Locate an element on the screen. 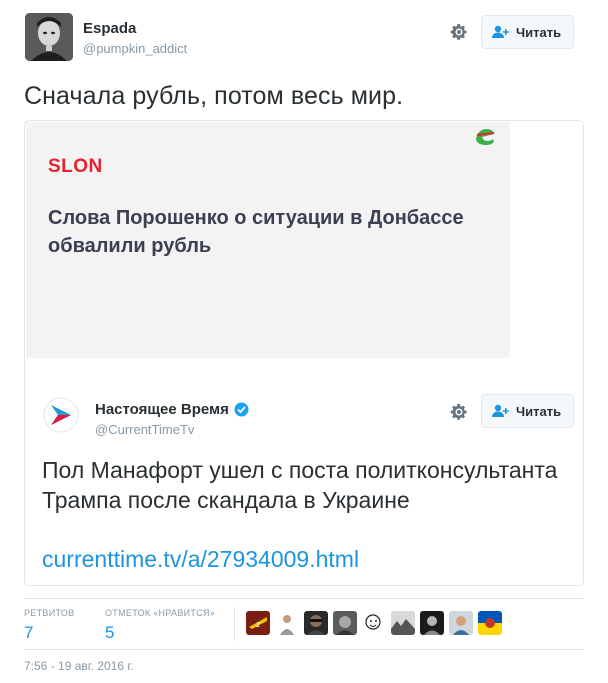  currenttime-logo is located at coordinates (61, 415).